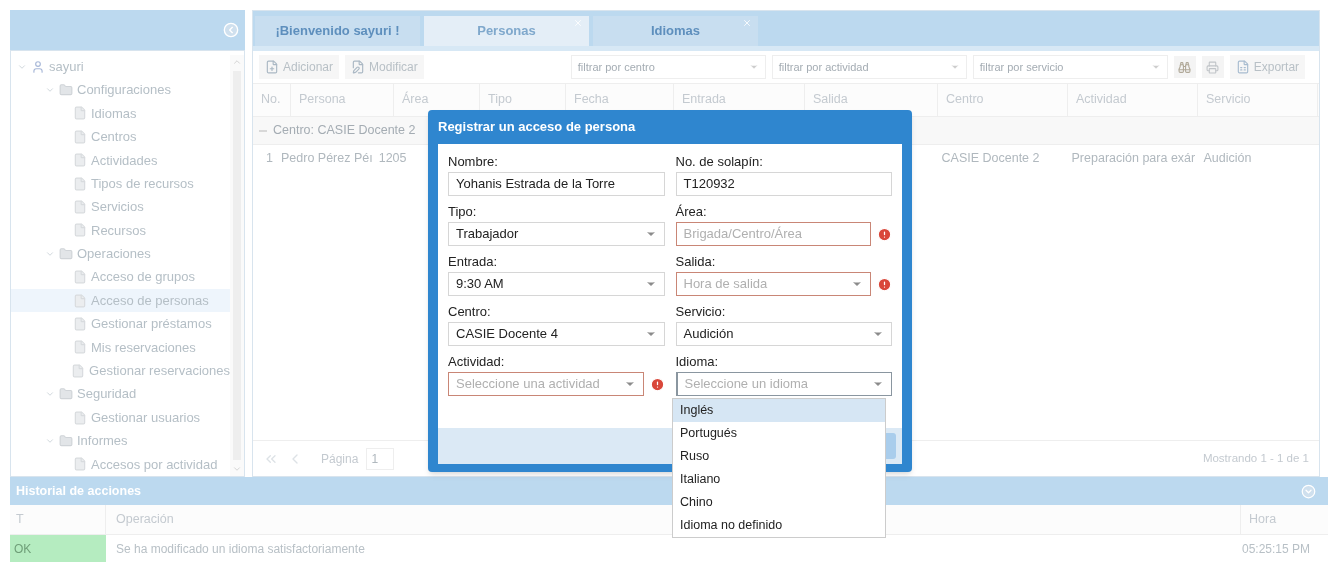 Image resolution: width=1328 pixels, height=563 pixels. I want to click on field-label: Nombre:, so click(473, 162).